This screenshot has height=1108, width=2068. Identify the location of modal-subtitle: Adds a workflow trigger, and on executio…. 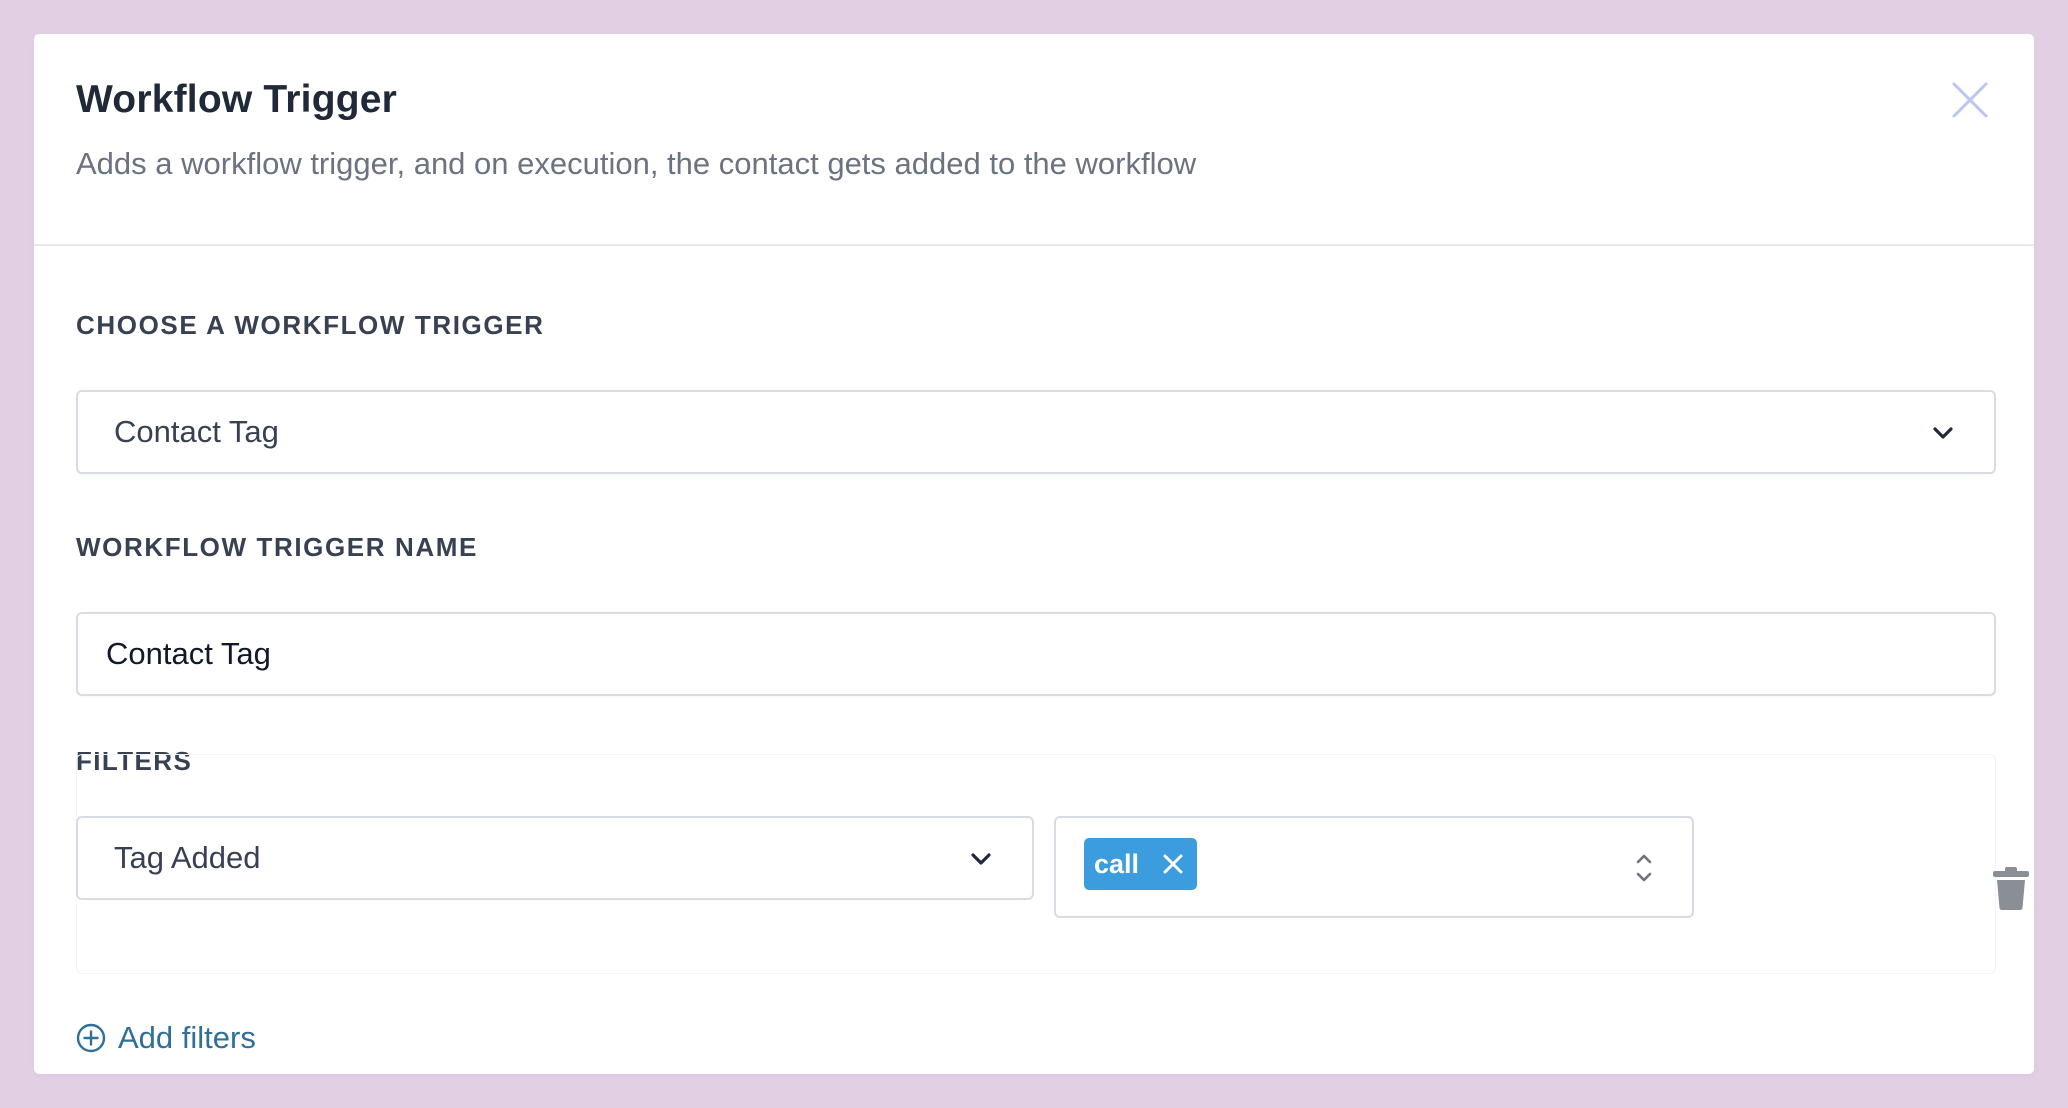
(636, 163).